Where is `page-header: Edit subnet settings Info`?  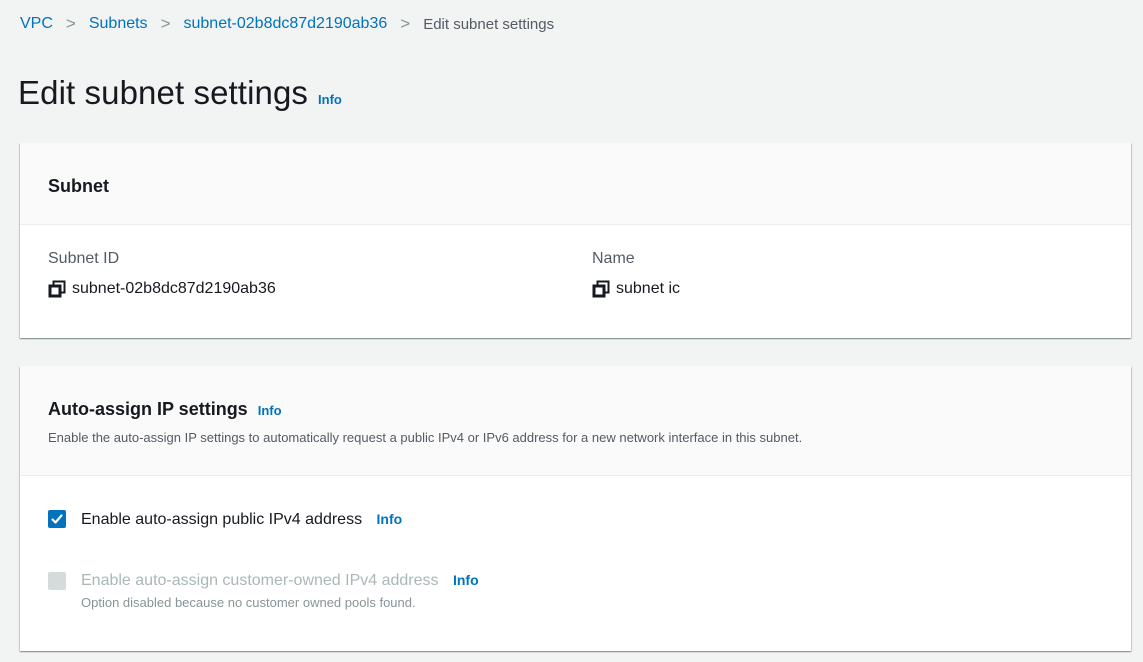 page-header: Edit subnet settings Info is located at coordinates (180, 93).